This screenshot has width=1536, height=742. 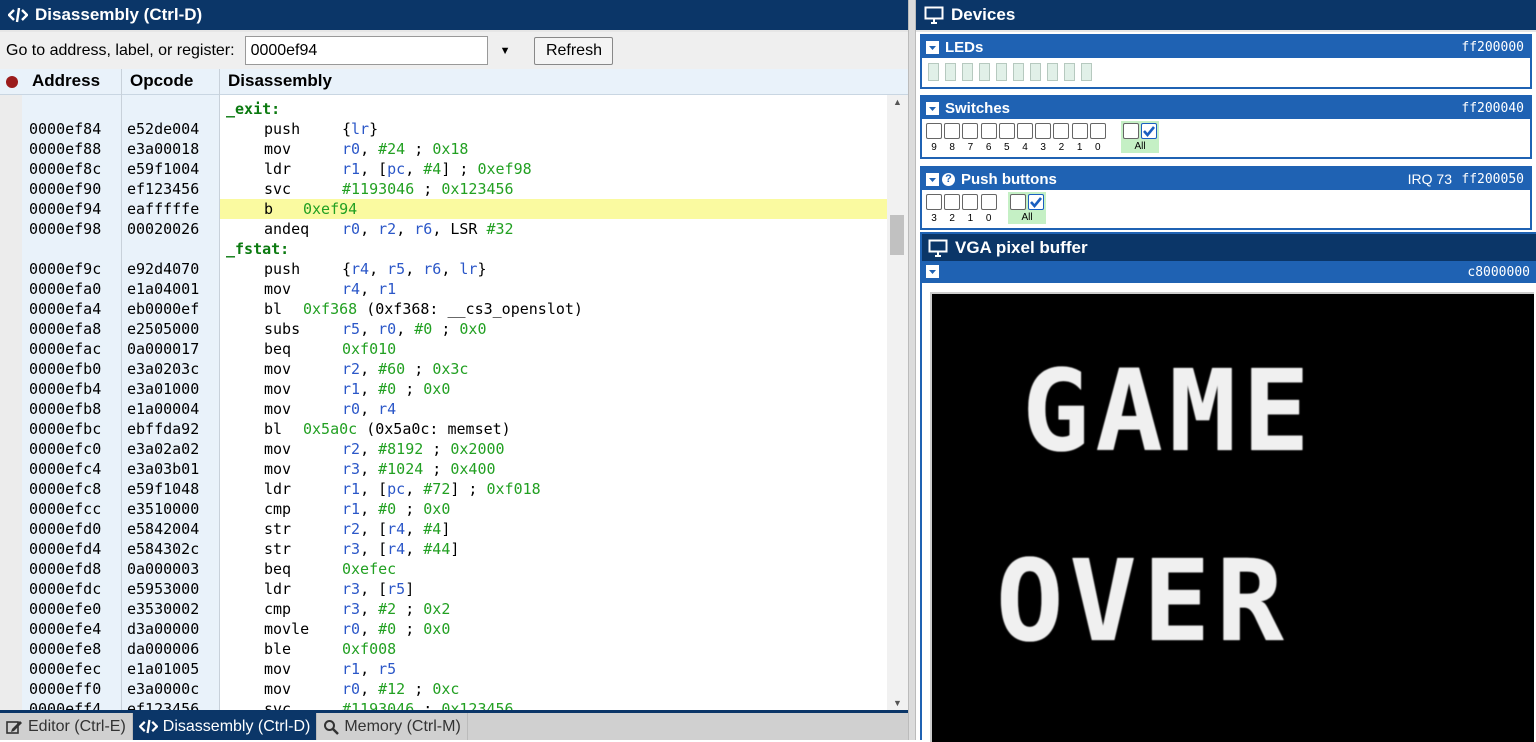 What do you see at coordinates (443, 209) in the screenshot?
I see `instruction-row: 0000ef94 eafffffe b 0xef94` at bounding box center [443, 209].